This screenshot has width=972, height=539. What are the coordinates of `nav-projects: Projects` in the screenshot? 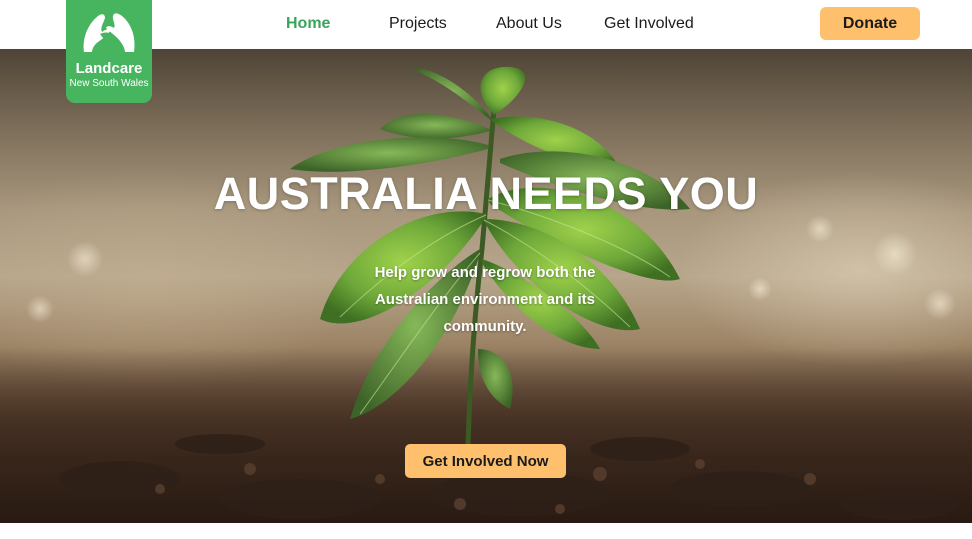 It's located at (418, 24).